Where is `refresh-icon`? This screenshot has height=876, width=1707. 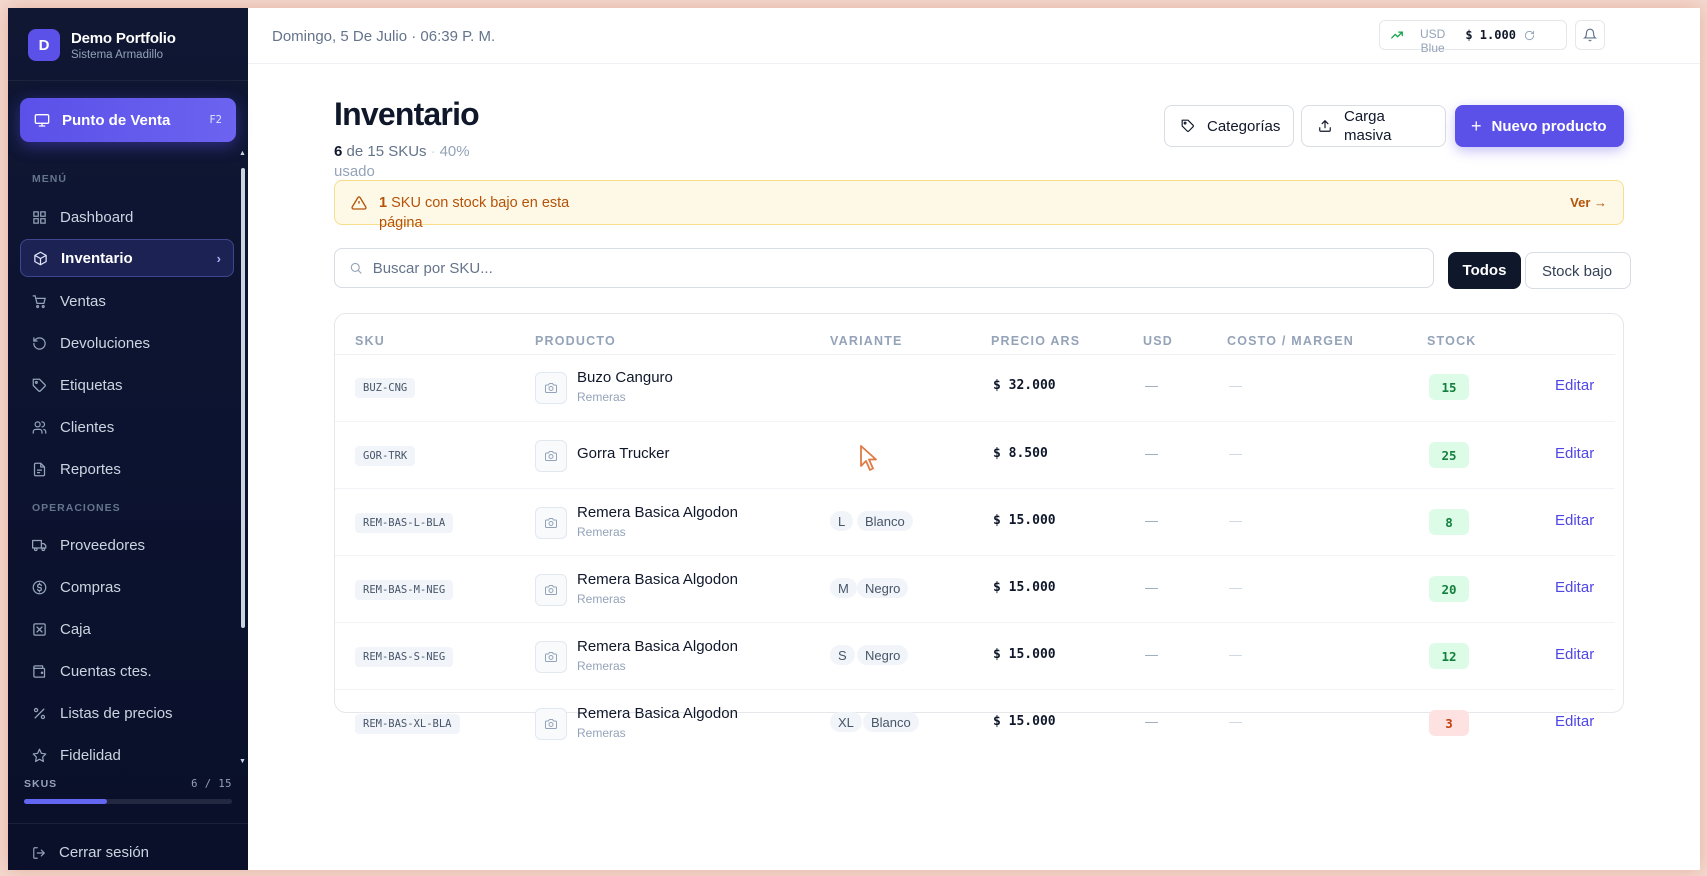 refresh-icon is located at coordinates (1529, 35).